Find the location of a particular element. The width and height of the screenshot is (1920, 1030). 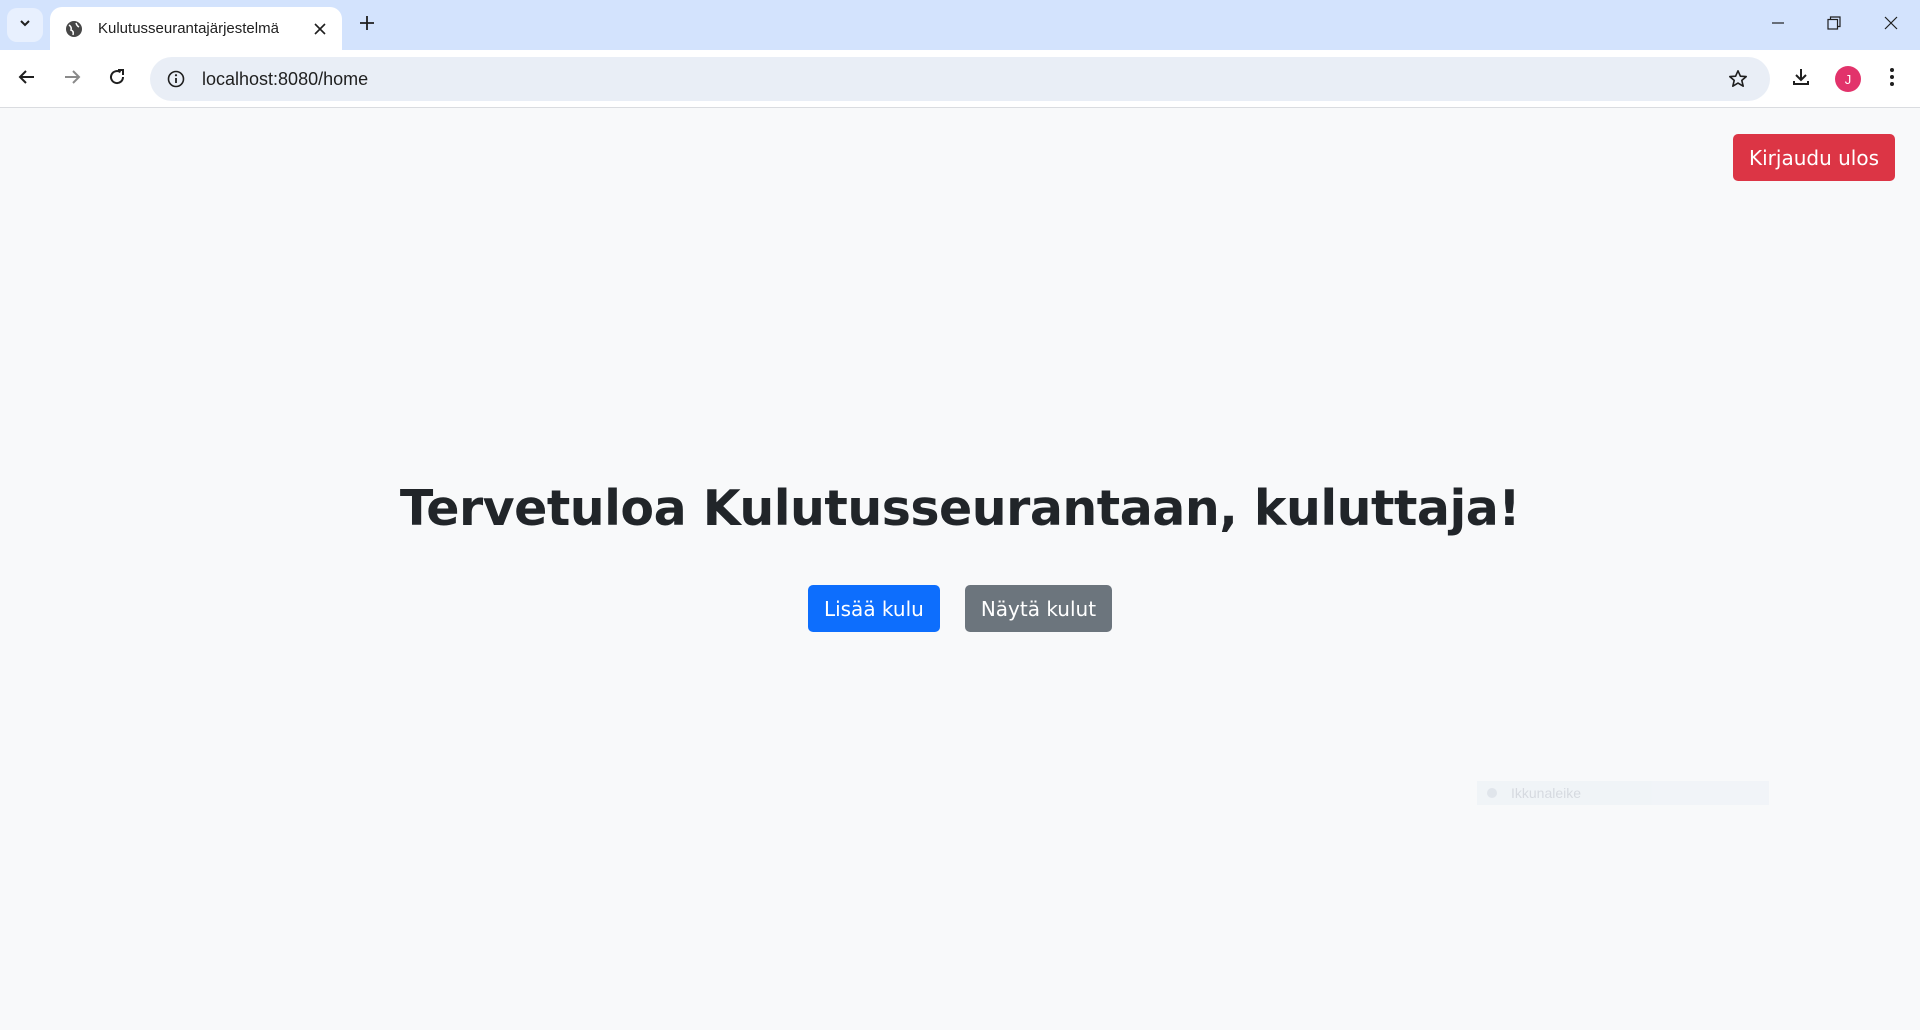

minimize-icon is located at coordinates (1778, 25).